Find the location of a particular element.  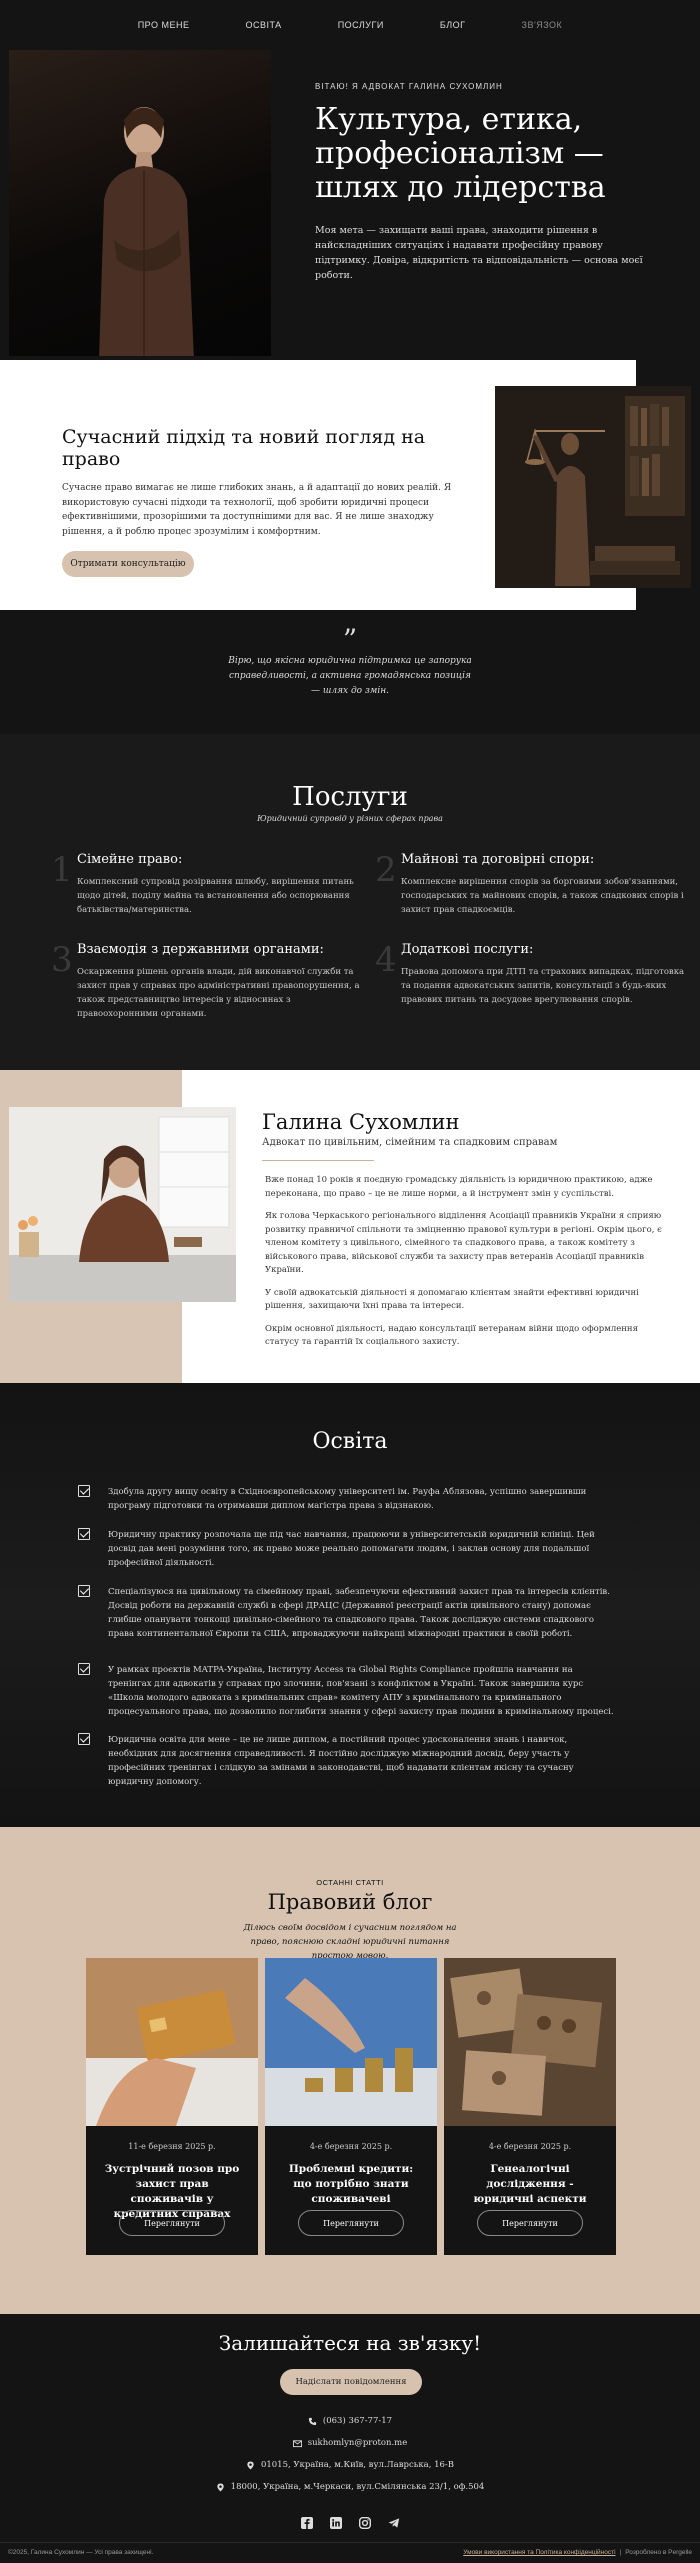

approach-title: Сучасний підхід та новий погляд на право is located at coordinates (244, 448).